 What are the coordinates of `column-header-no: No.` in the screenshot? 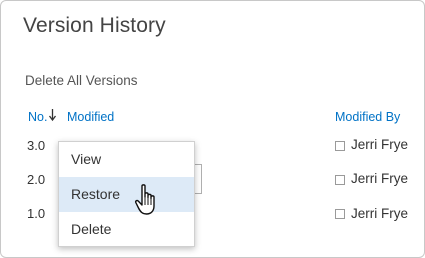 It's located at (37, 117).